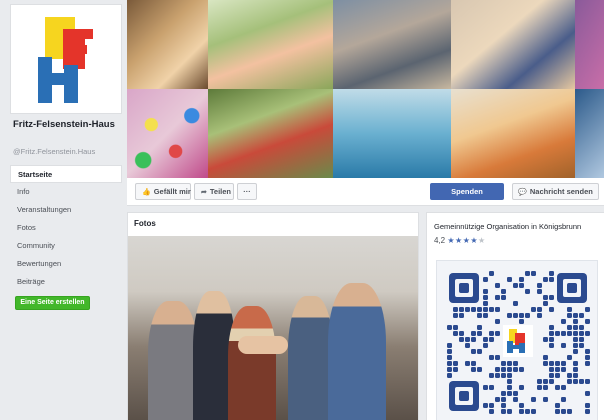  I want to click on star-rating-icon: ★★★★★, so click(466, 240).